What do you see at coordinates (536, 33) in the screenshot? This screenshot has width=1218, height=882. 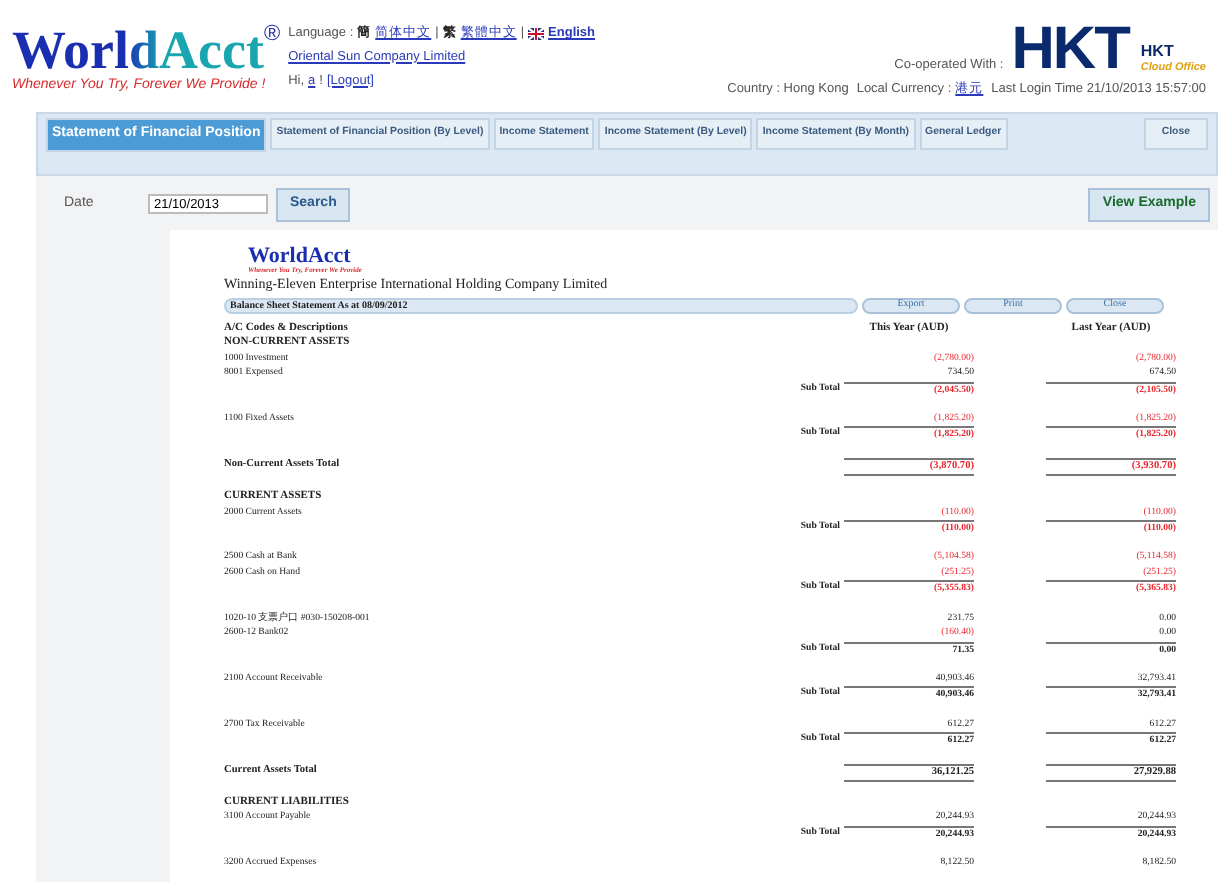 I see `flag-icon` at bounding box center [536, 33].